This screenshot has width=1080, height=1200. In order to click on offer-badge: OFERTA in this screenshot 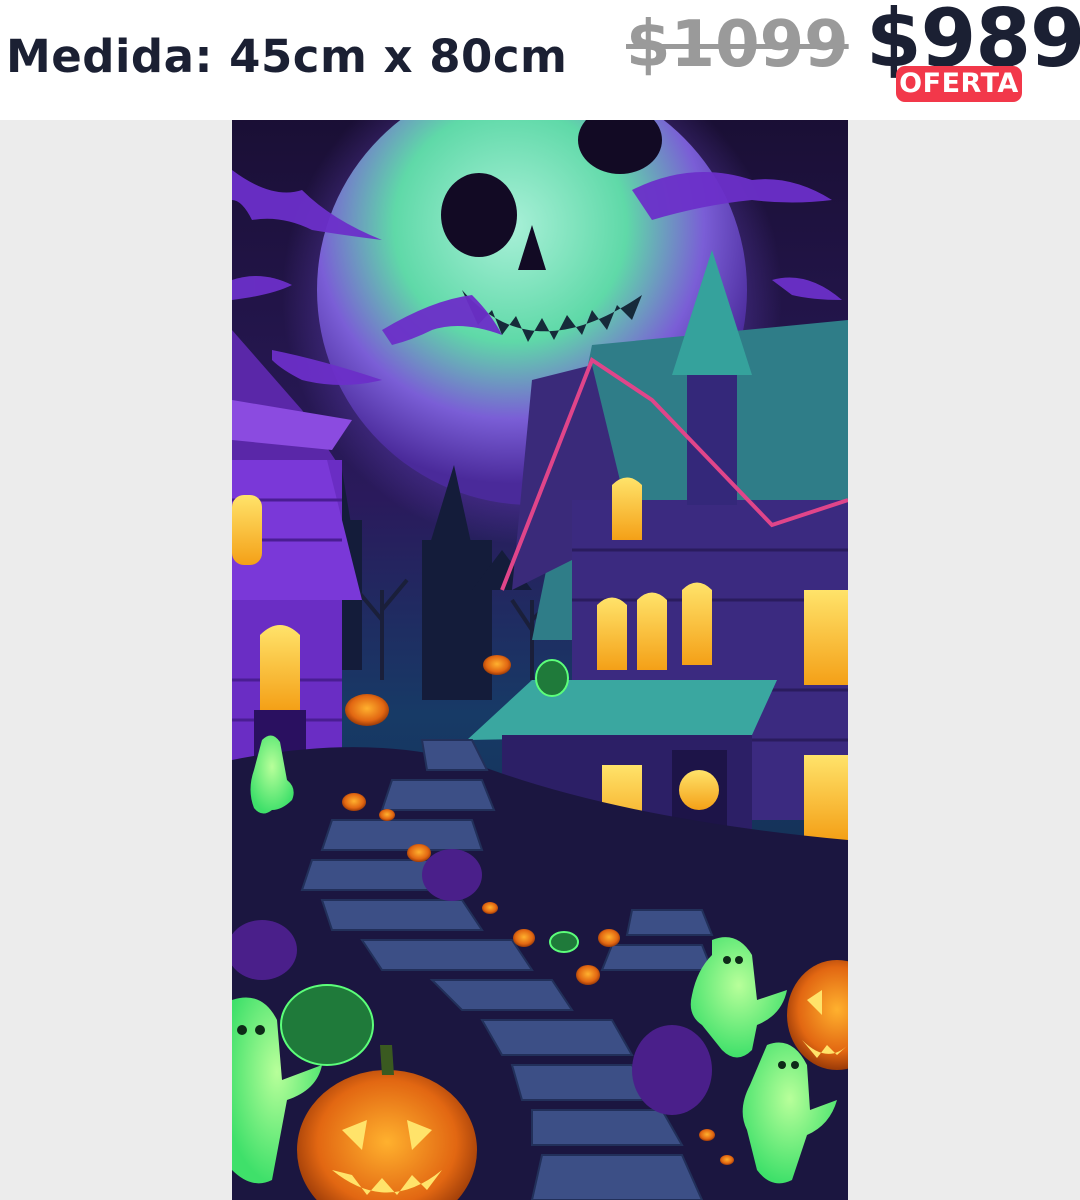, I will do `click(959, 84)`.